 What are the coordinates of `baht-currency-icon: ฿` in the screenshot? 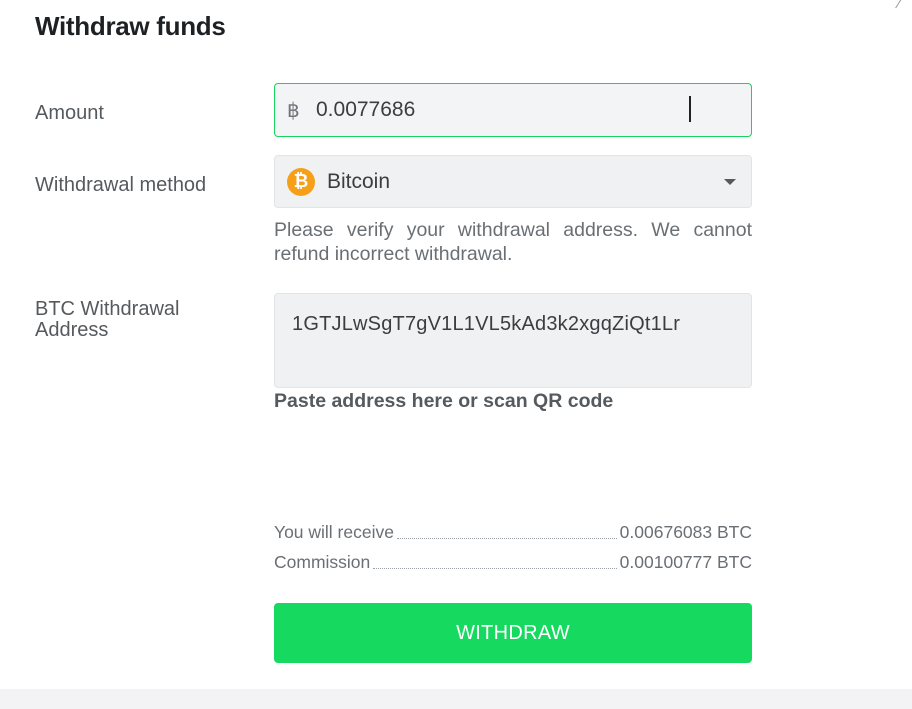 It's located at (293, 110).